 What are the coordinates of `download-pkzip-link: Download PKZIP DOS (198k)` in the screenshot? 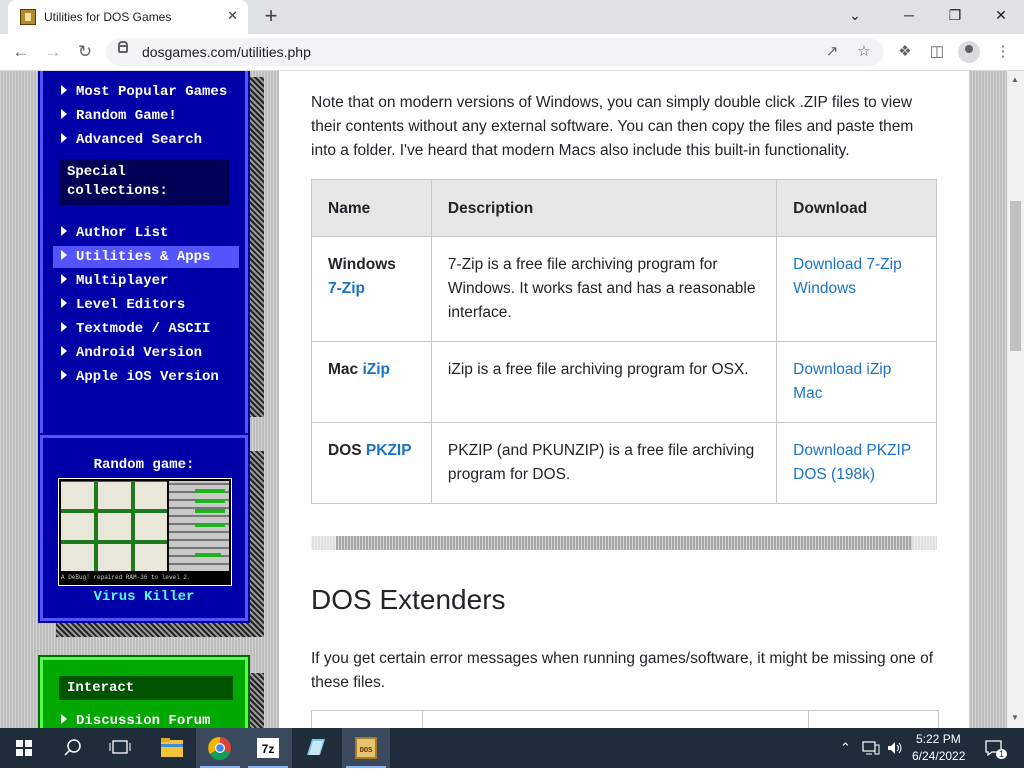 It's located at (852, 462).